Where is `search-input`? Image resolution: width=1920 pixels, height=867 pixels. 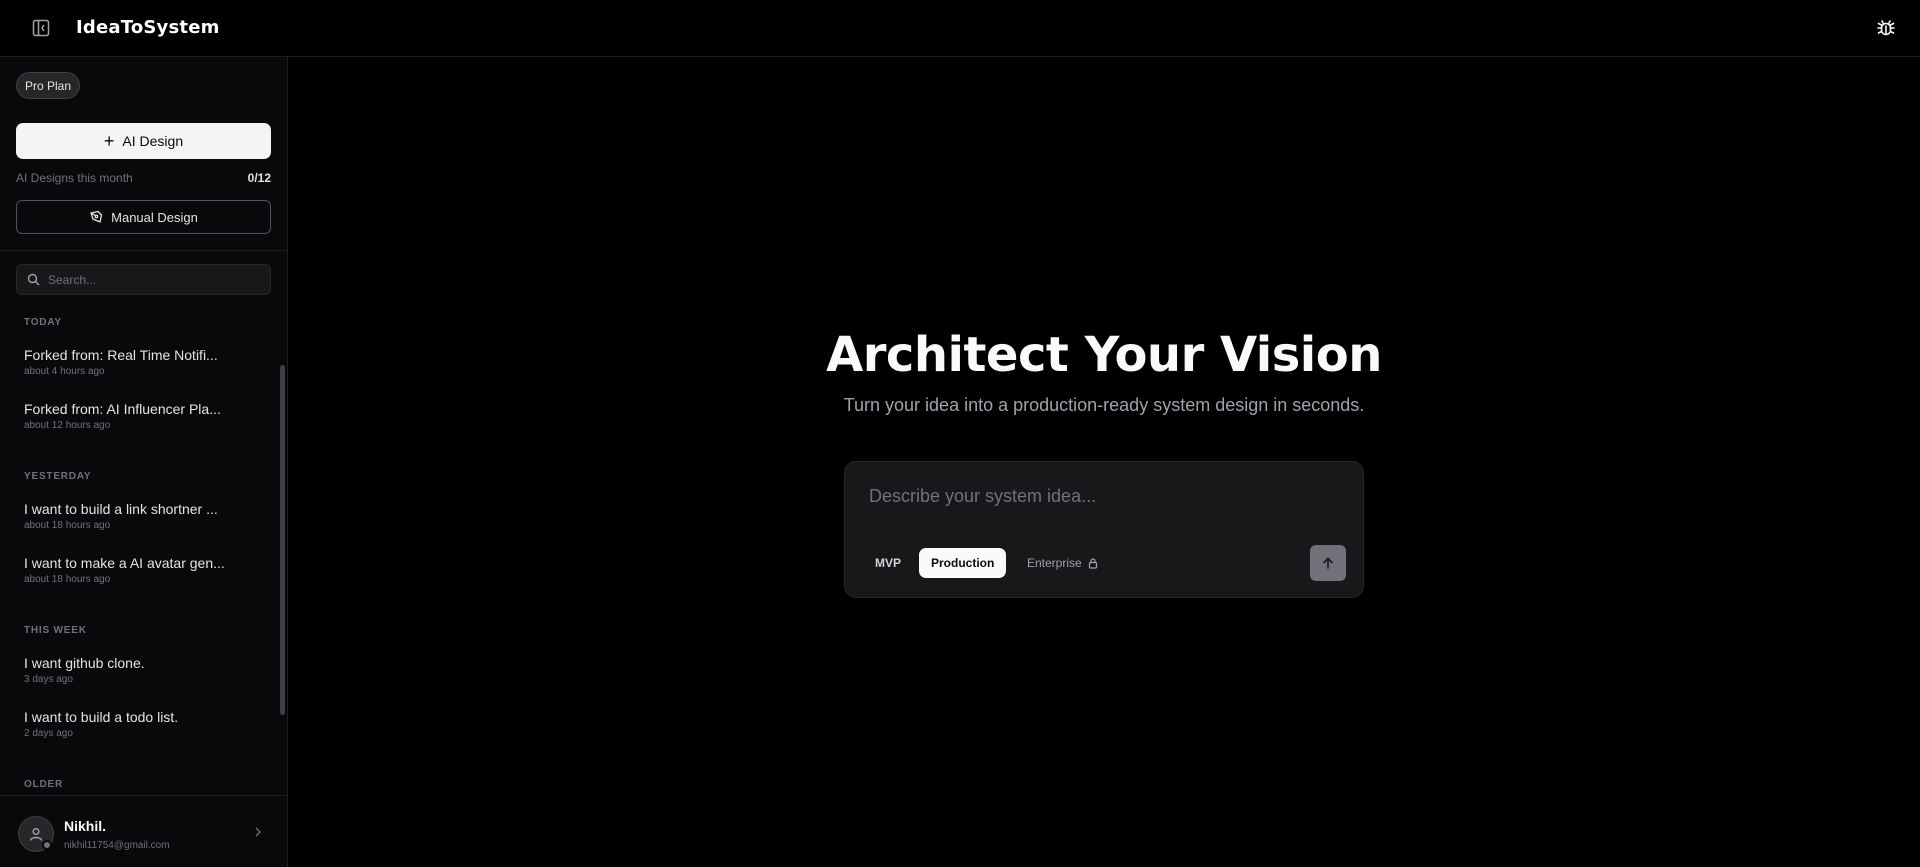
search-input is located at coordinates (148, 279).